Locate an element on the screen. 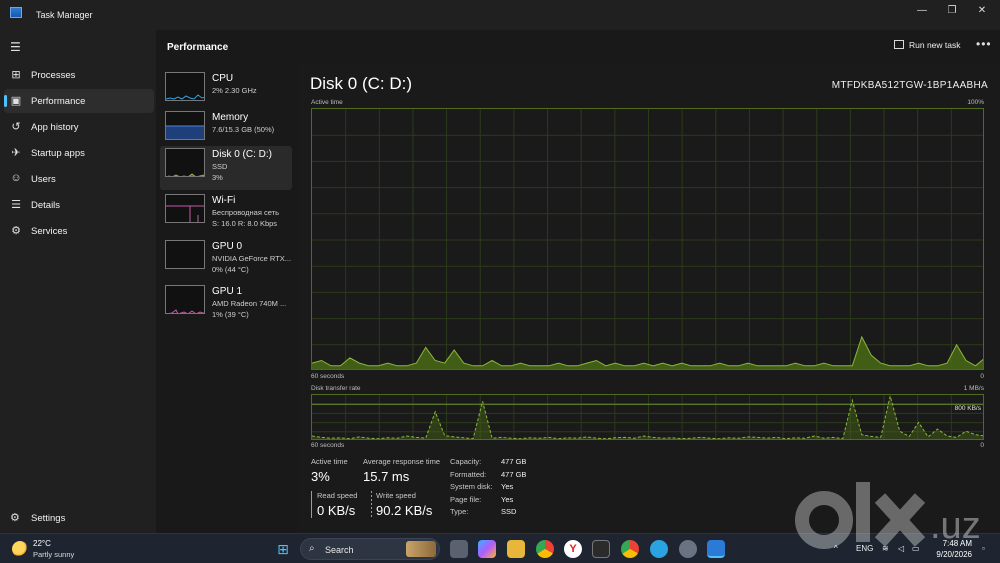 The width and height of the screenshot is (1000, 563). sidebar-item-startup-apps: ✈ Startup apps is located at coordinates (79, 153).